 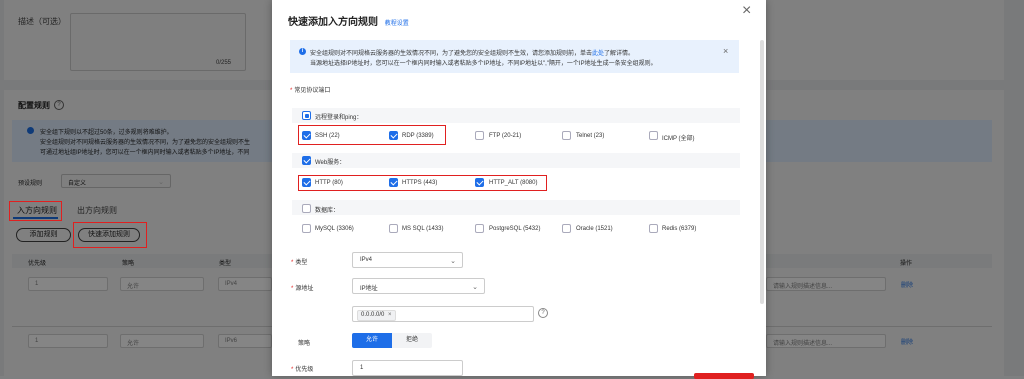 I want to click on label-postgresql: PostgreSQL (5432), so click(x=515, y=229).